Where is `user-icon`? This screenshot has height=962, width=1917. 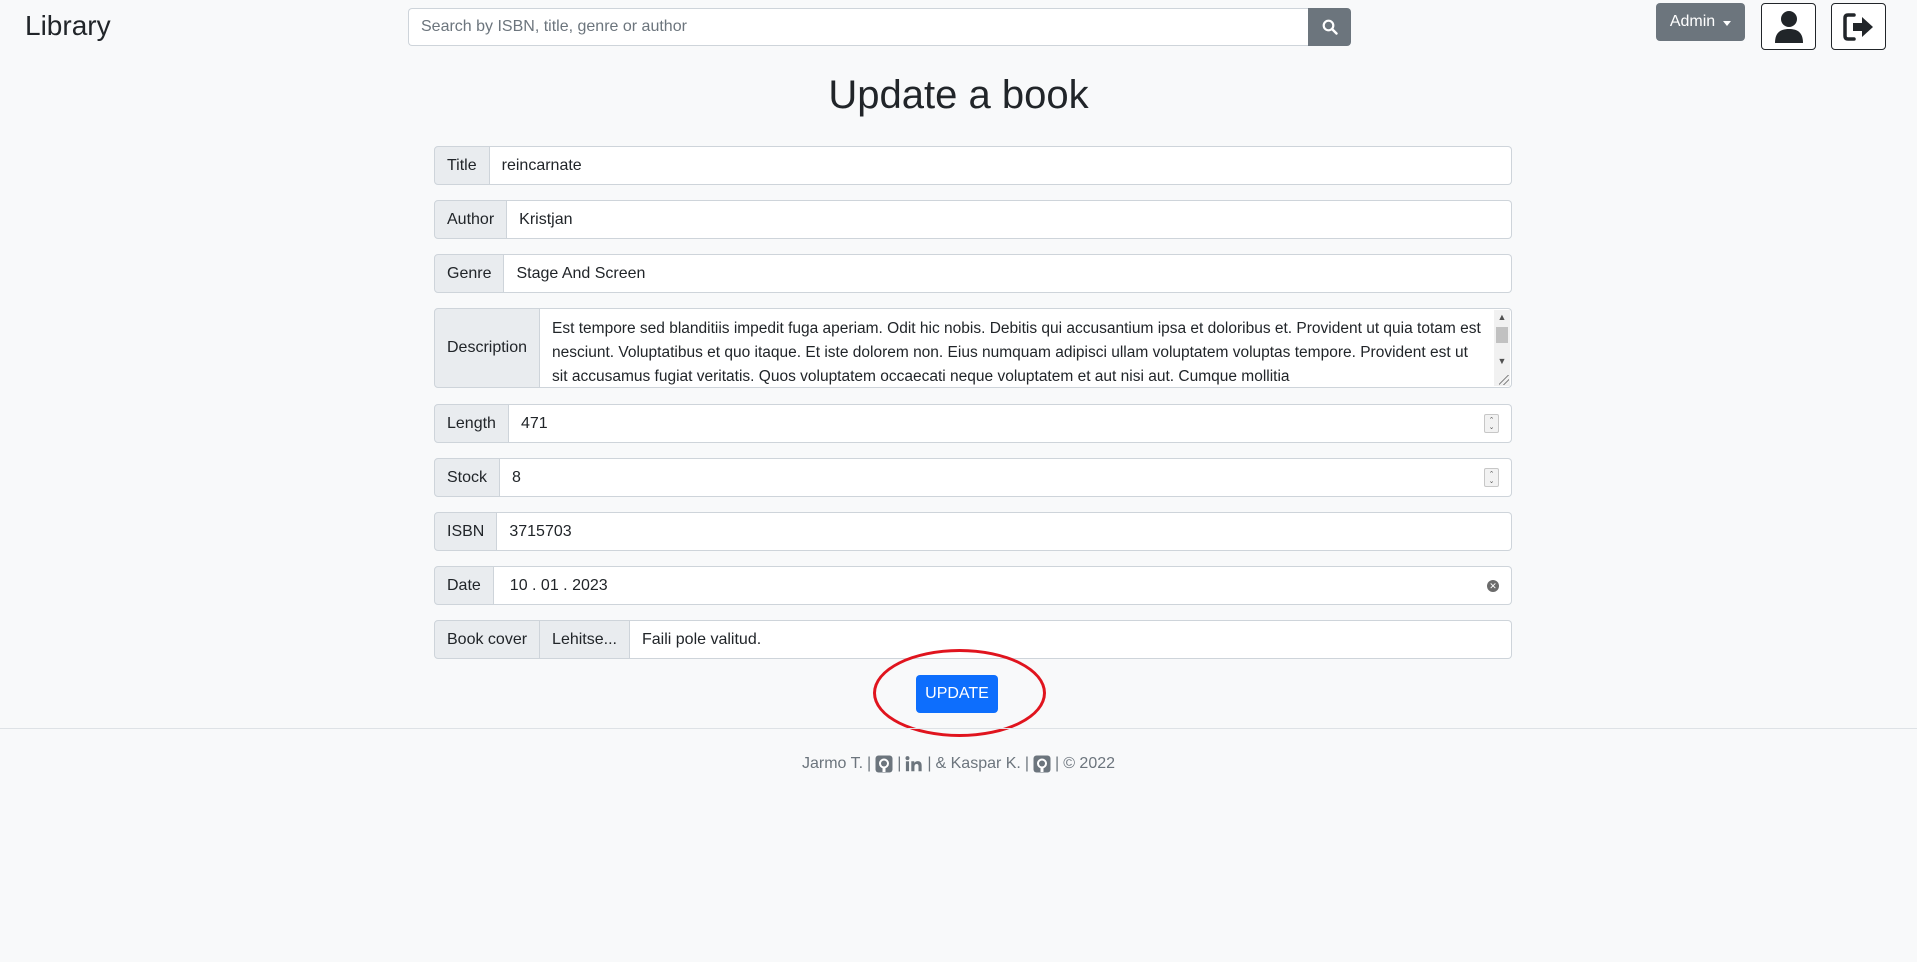 user-icon is located at coordinates (1788, 26).